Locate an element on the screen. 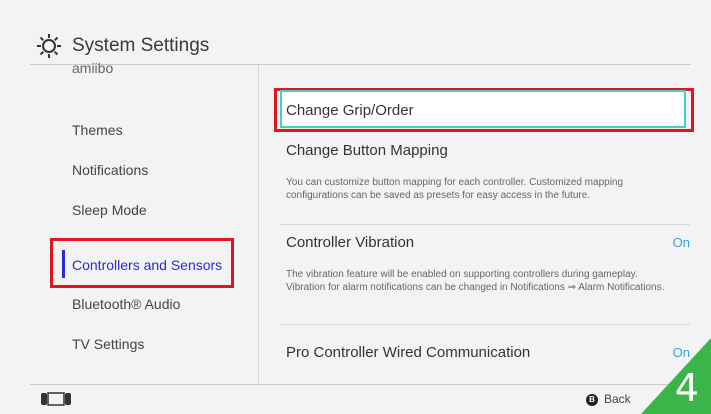  change-button-mapping-item: Change Button Mapping is located at coordinates (488, 150).